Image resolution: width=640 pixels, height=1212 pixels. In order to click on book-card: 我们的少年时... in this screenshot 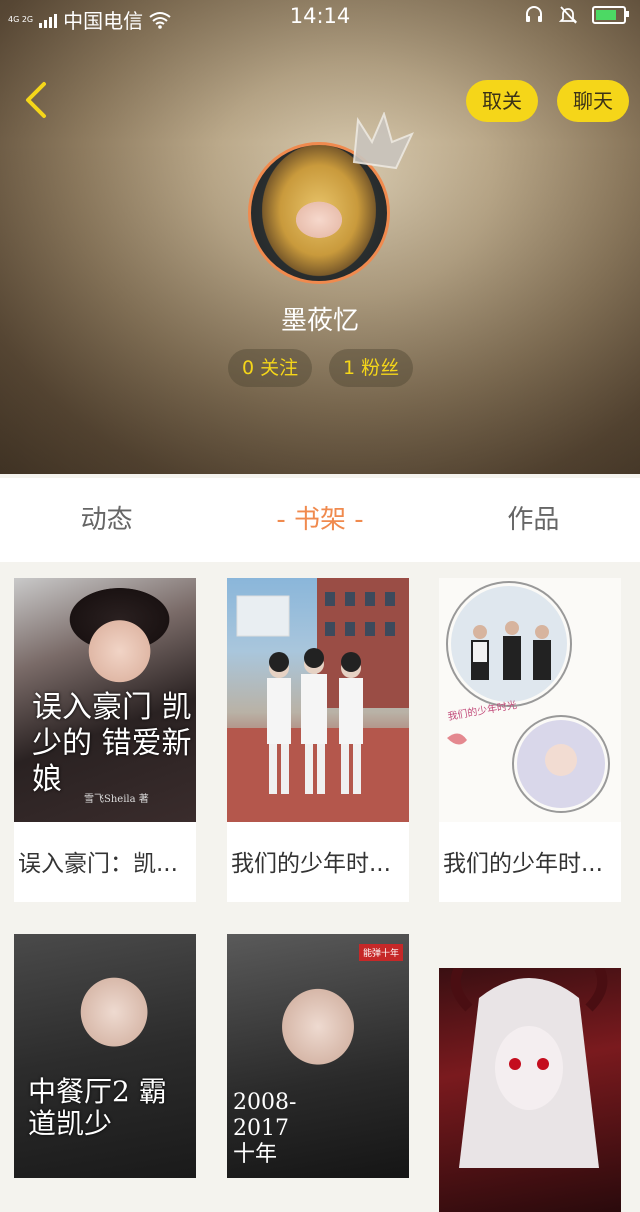, I will do `click(318, 740)`.